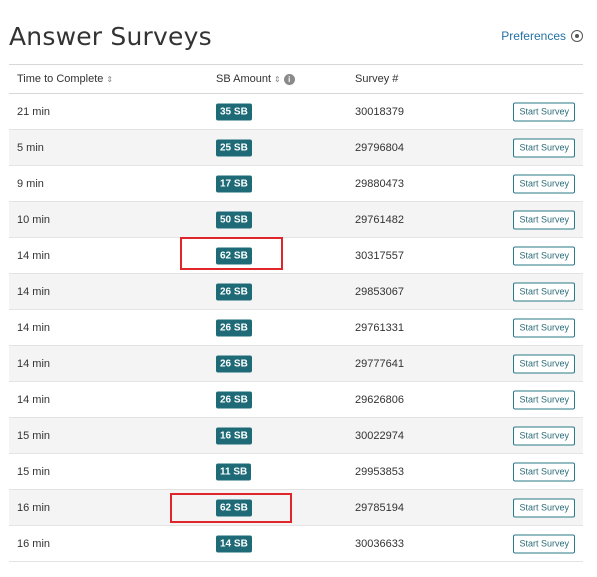  I want to click on table-row: 14 min 26 SB 29626806 Start Survey, so click(296, 400).